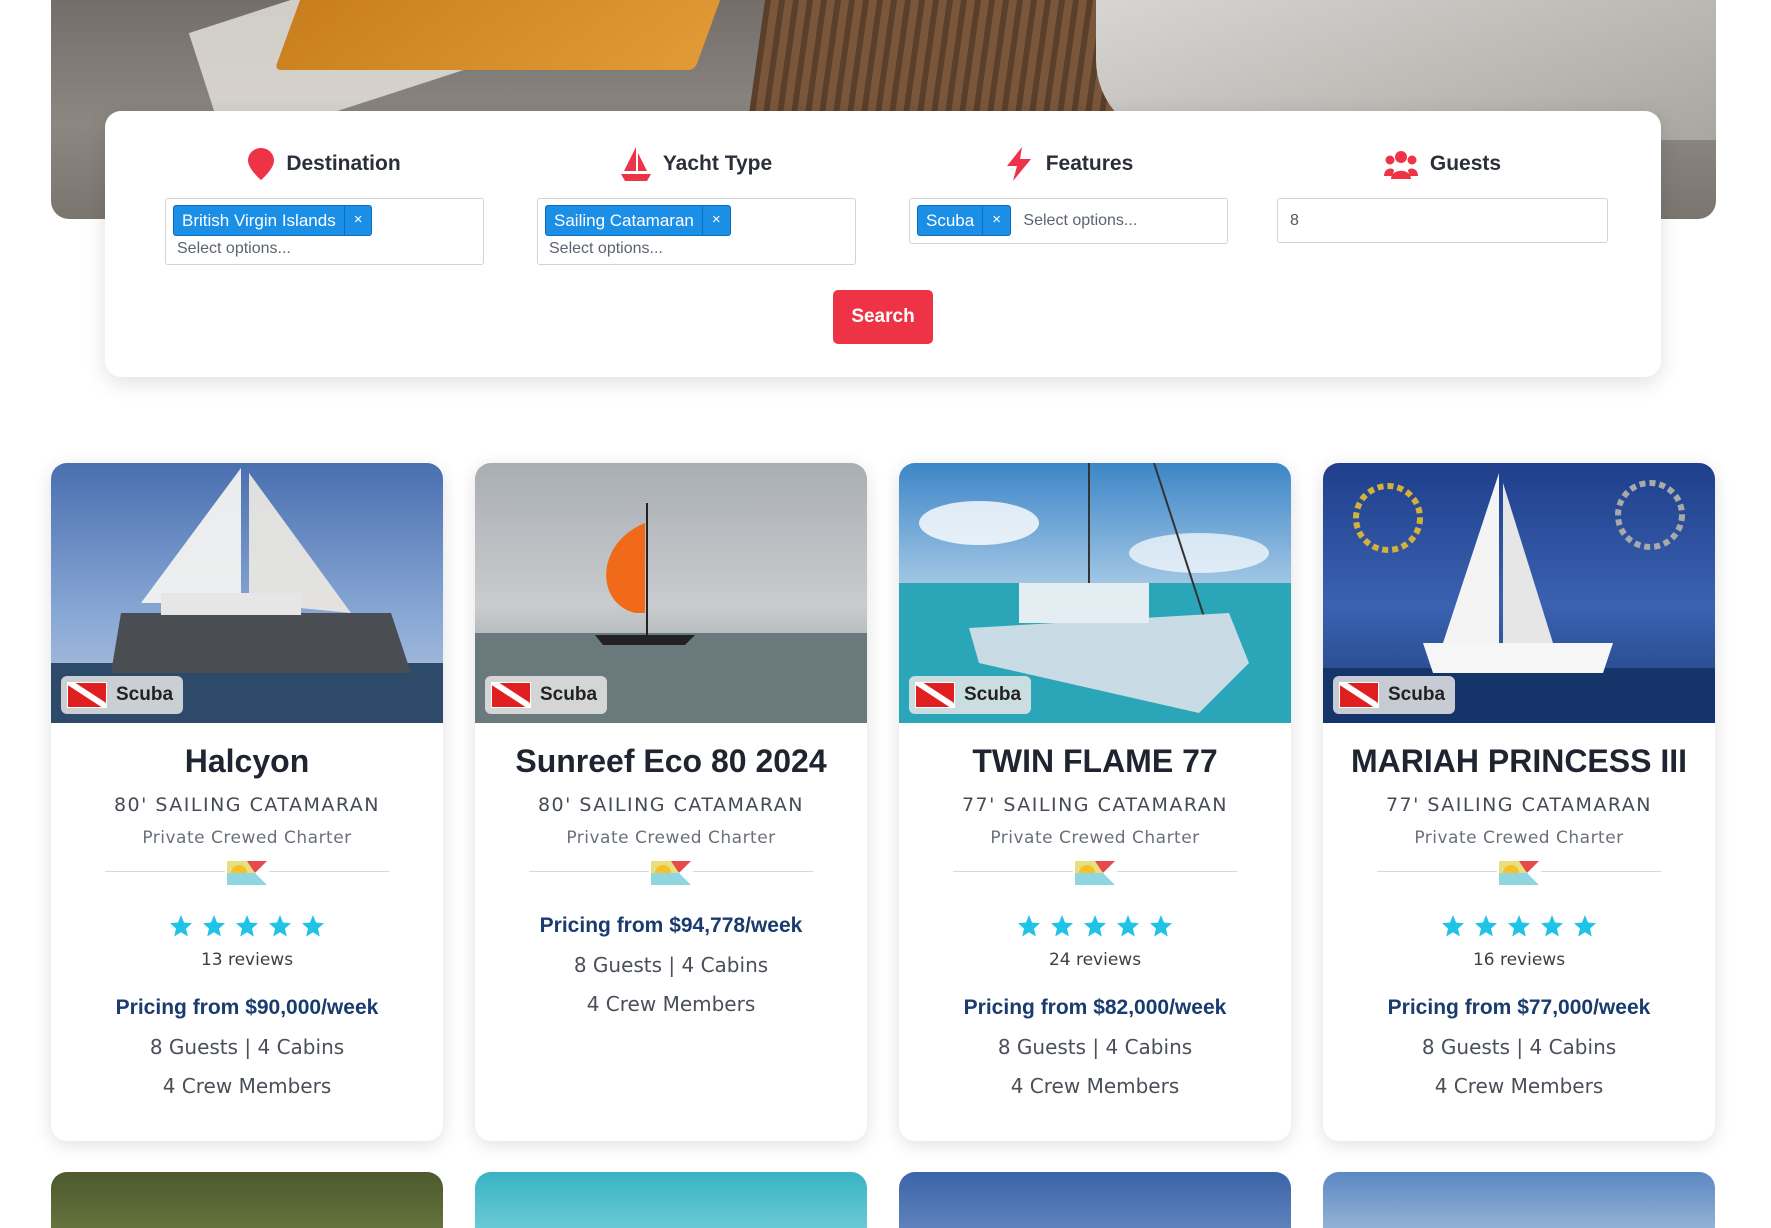 The image size is (1771, 1228). What do you see at coordinates (883, 317) in the screenshot?
I see `search-button: Search` at bounding box center [883, 317].